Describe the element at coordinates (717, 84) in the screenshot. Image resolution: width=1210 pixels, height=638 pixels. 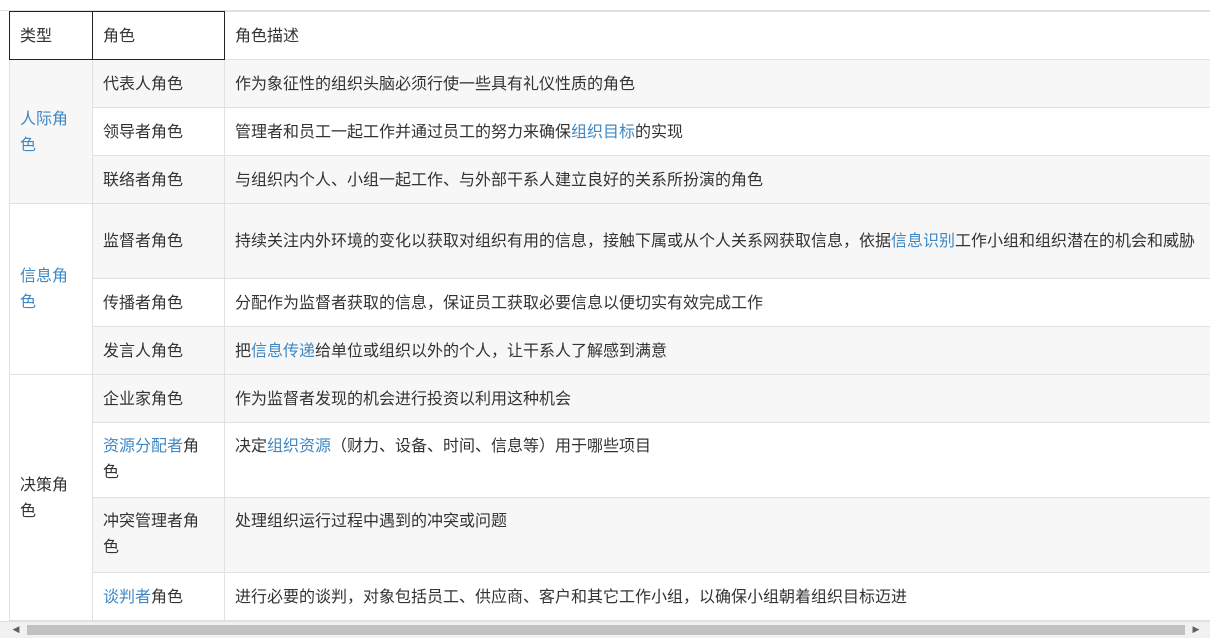
I see `description-cell: 作为象征性的组织头脑必须行使一些具有礼仪性质的角色` at that location.